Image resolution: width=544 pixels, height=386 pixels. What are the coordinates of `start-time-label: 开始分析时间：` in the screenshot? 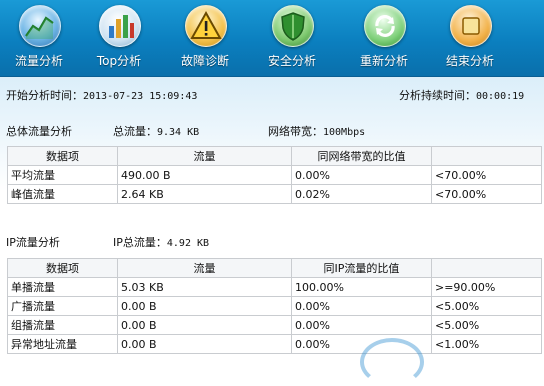 It's located at (44, 95).